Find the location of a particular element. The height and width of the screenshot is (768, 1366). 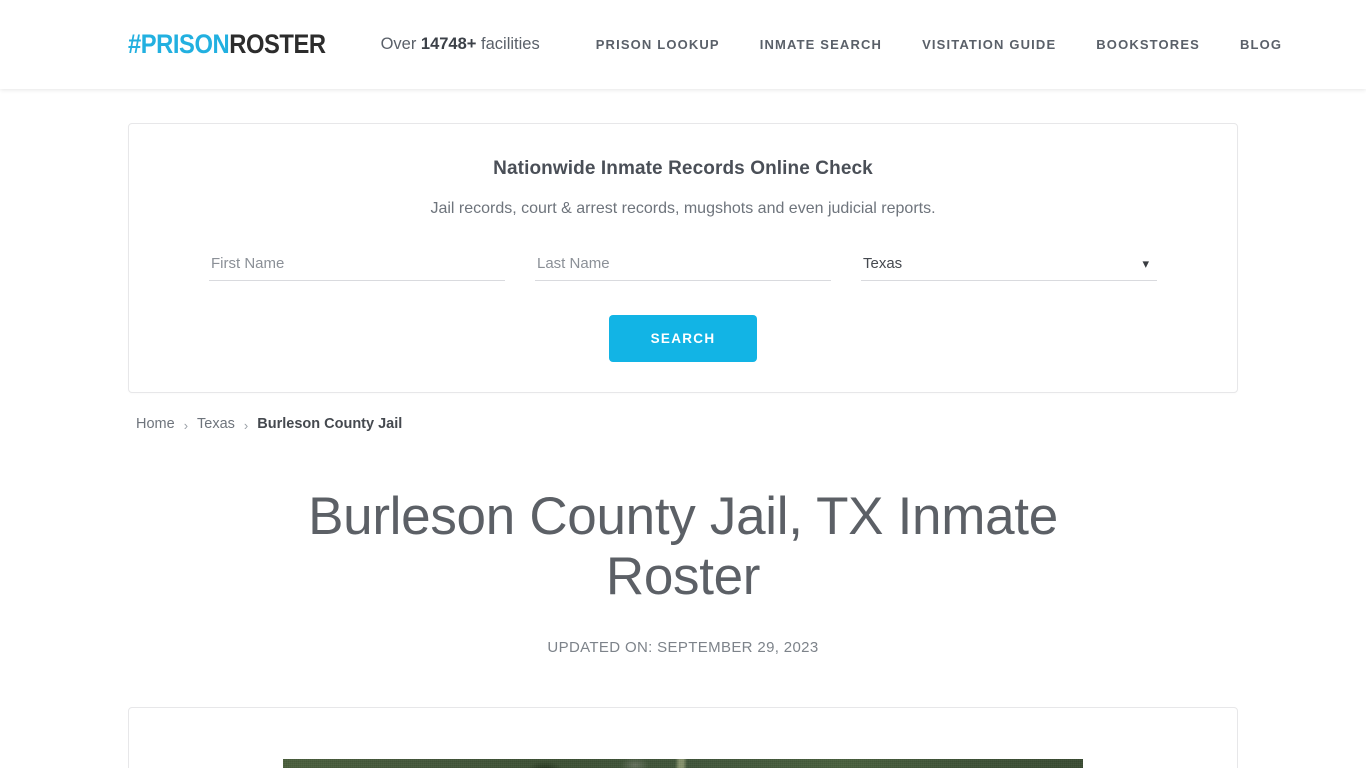

facilities-count: Over 14748+ facilities is located at coordinates (460, 44).